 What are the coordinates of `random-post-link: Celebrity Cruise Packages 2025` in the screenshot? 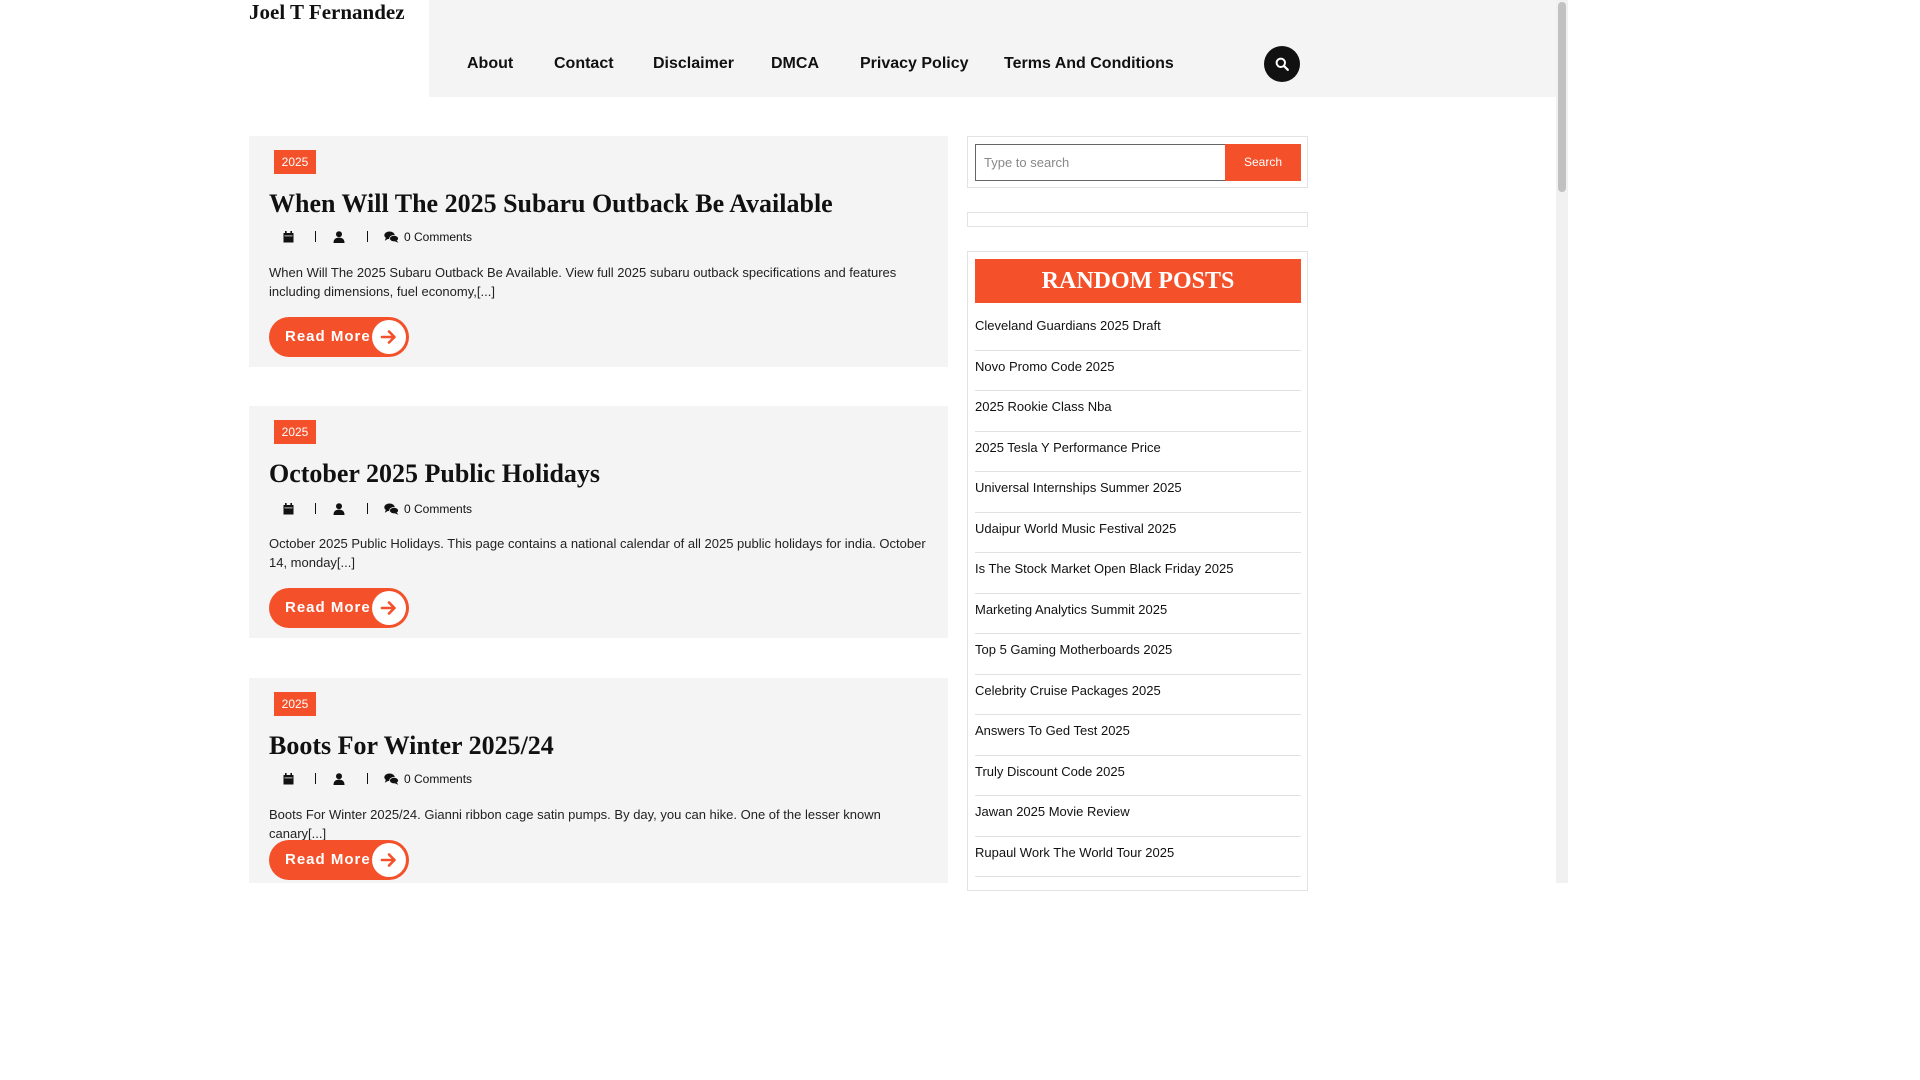 It's located at (1138, 695).